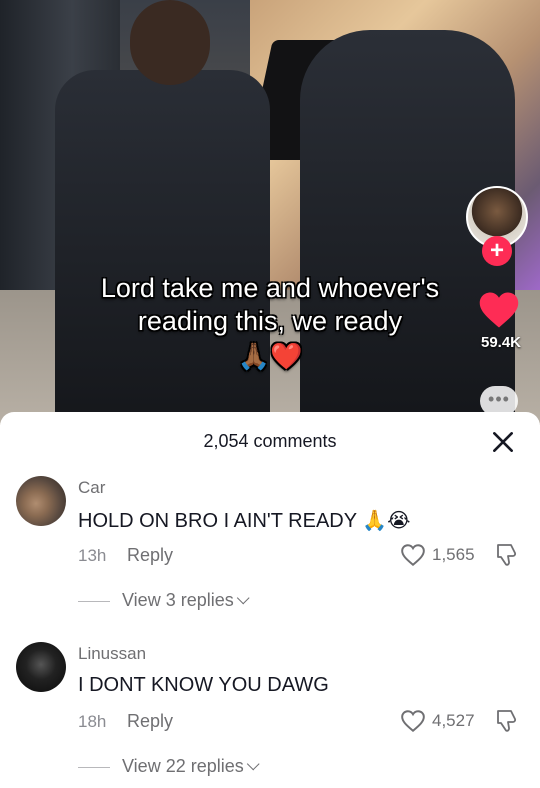 The height and width of the screenshot is (788, 540). Describe the element at coordinates (453, 720) in the screenshot. I see `comment-like-count: 4,527` at that location.